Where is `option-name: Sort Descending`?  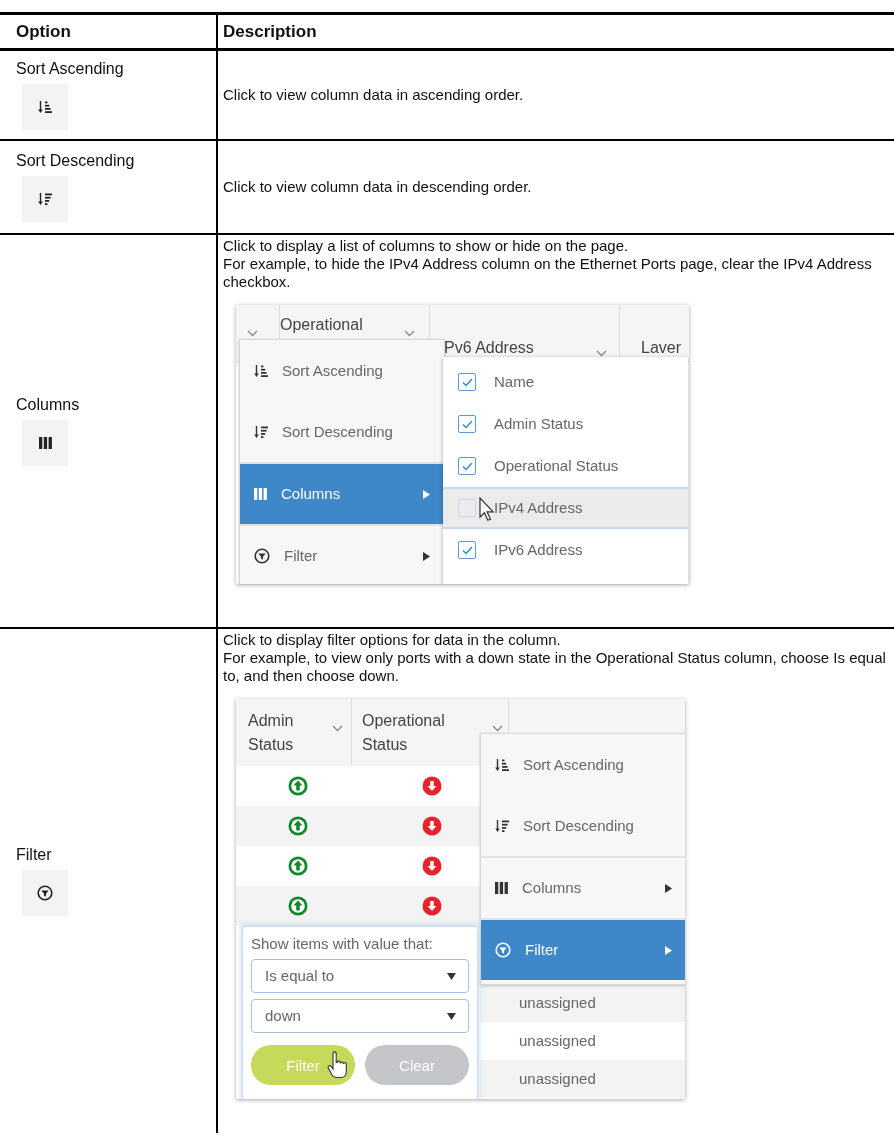
option-name: Sort Descending is located at coordinates (76, 161).